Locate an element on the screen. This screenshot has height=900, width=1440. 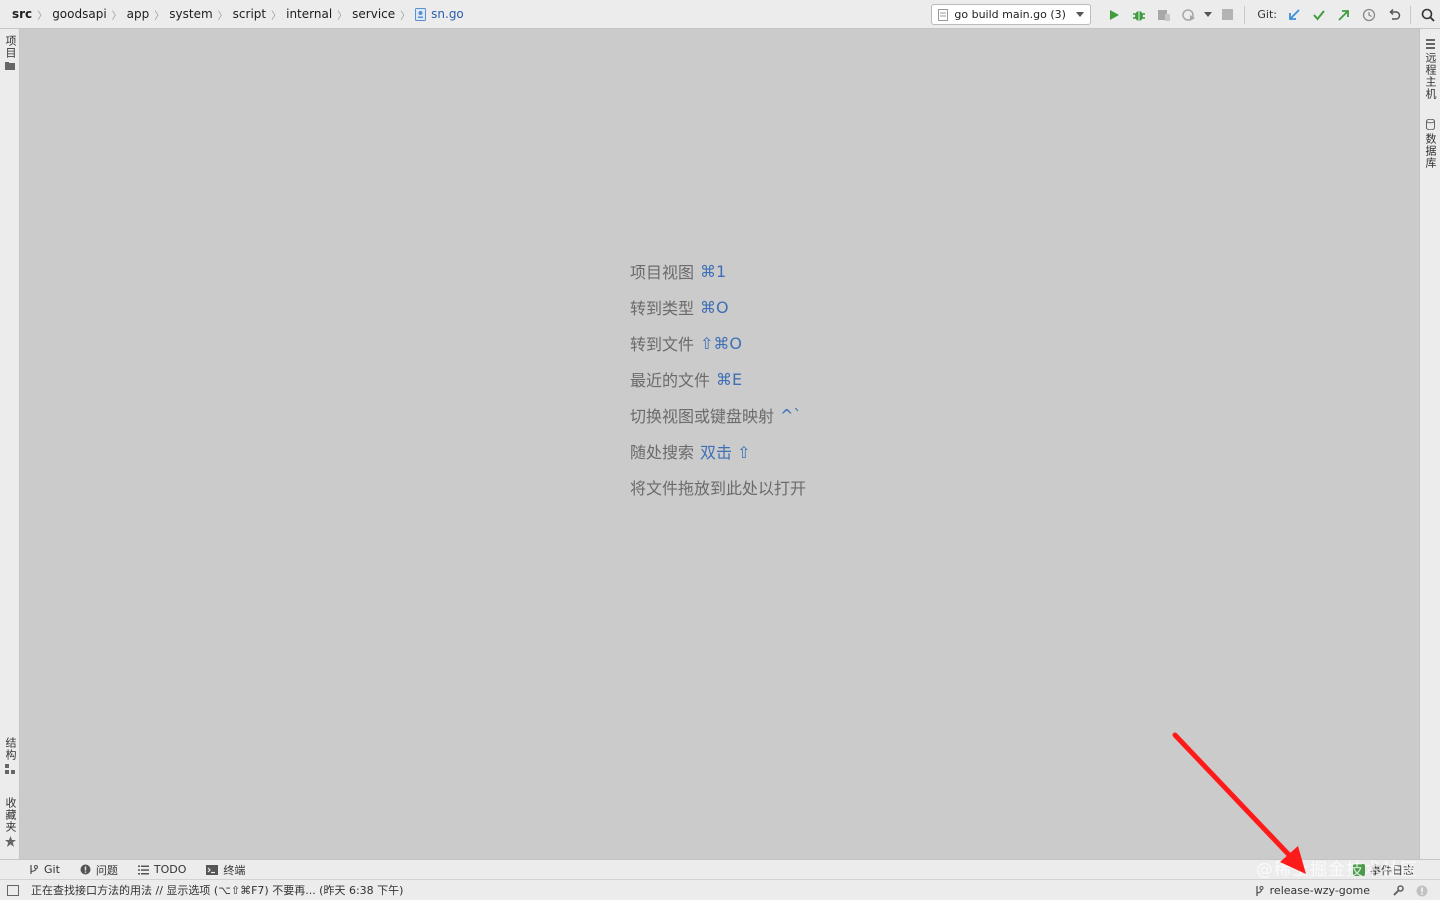
terminal-tool-tab: 终端 is located at coordinates (225, 870).